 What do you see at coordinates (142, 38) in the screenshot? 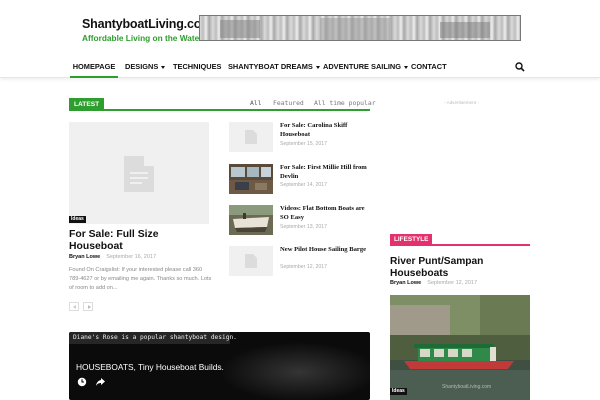
I see `logo-tagline: Affordable Living on the Water` at bounding box center [142, 38].